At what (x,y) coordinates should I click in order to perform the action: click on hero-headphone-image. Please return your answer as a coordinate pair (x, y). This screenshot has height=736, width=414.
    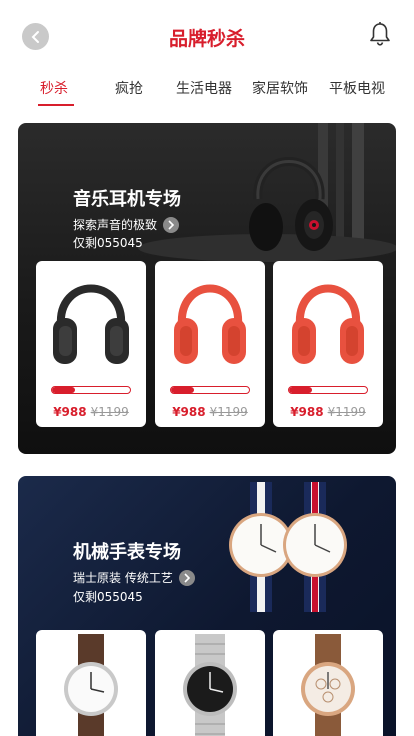
    Looking at the image, I should click on (291, 204).